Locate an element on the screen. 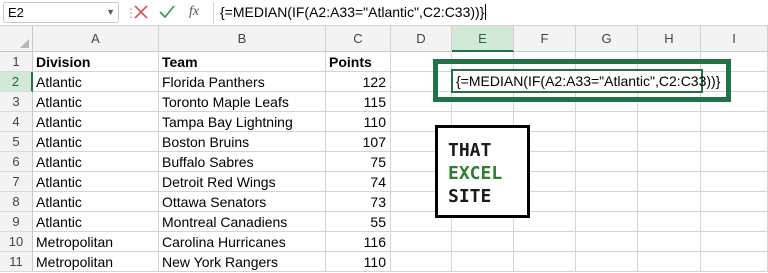 This screenshot has width=768, height=273. cell-b5: Boston Bruins is located at coordinates (242, 142).